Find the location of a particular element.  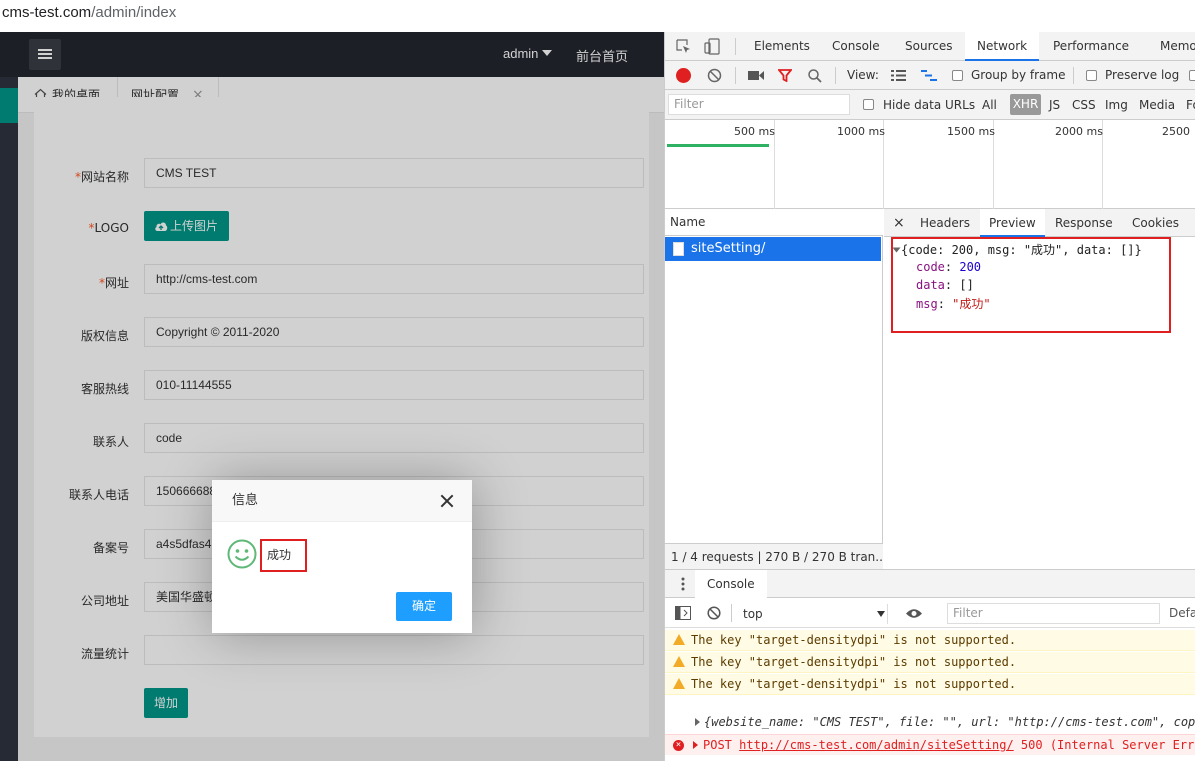

timeline-request-bar is located at coordinates (718, 145).